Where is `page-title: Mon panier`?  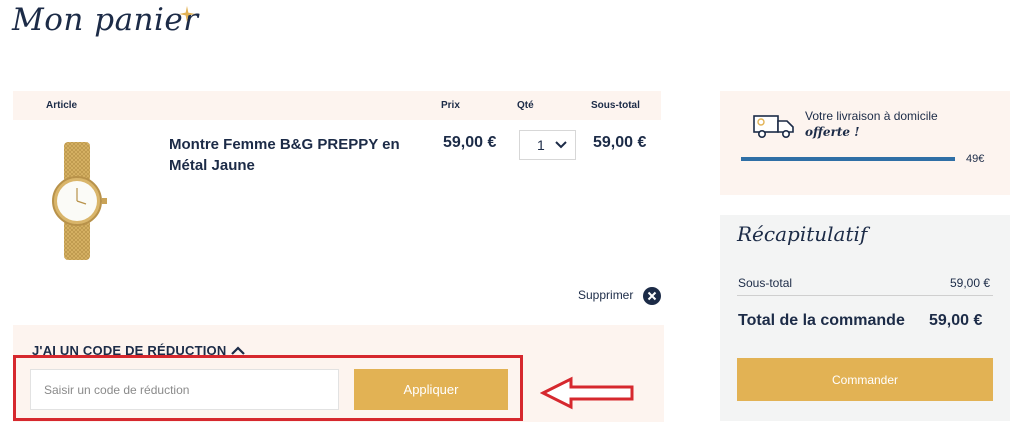
page-title: Mon panier is located at coordinates (105, 20).